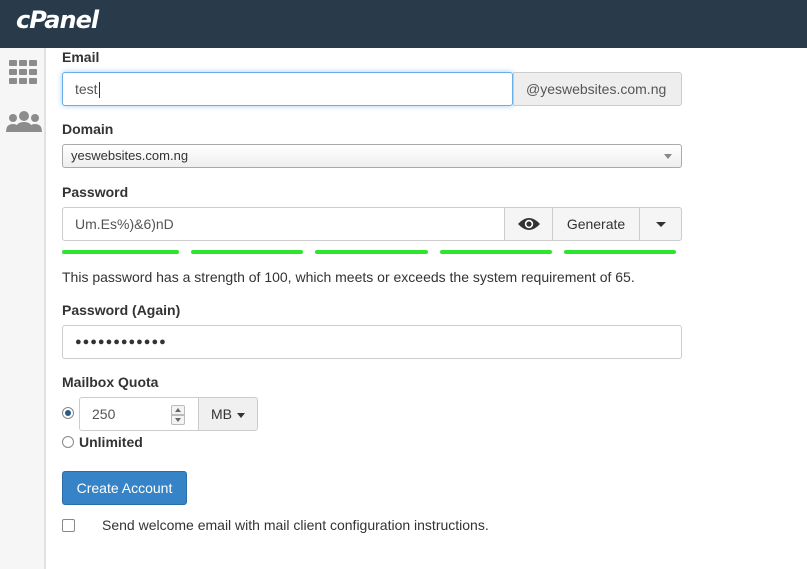  I want to click on users-icon, so click(24, 124).